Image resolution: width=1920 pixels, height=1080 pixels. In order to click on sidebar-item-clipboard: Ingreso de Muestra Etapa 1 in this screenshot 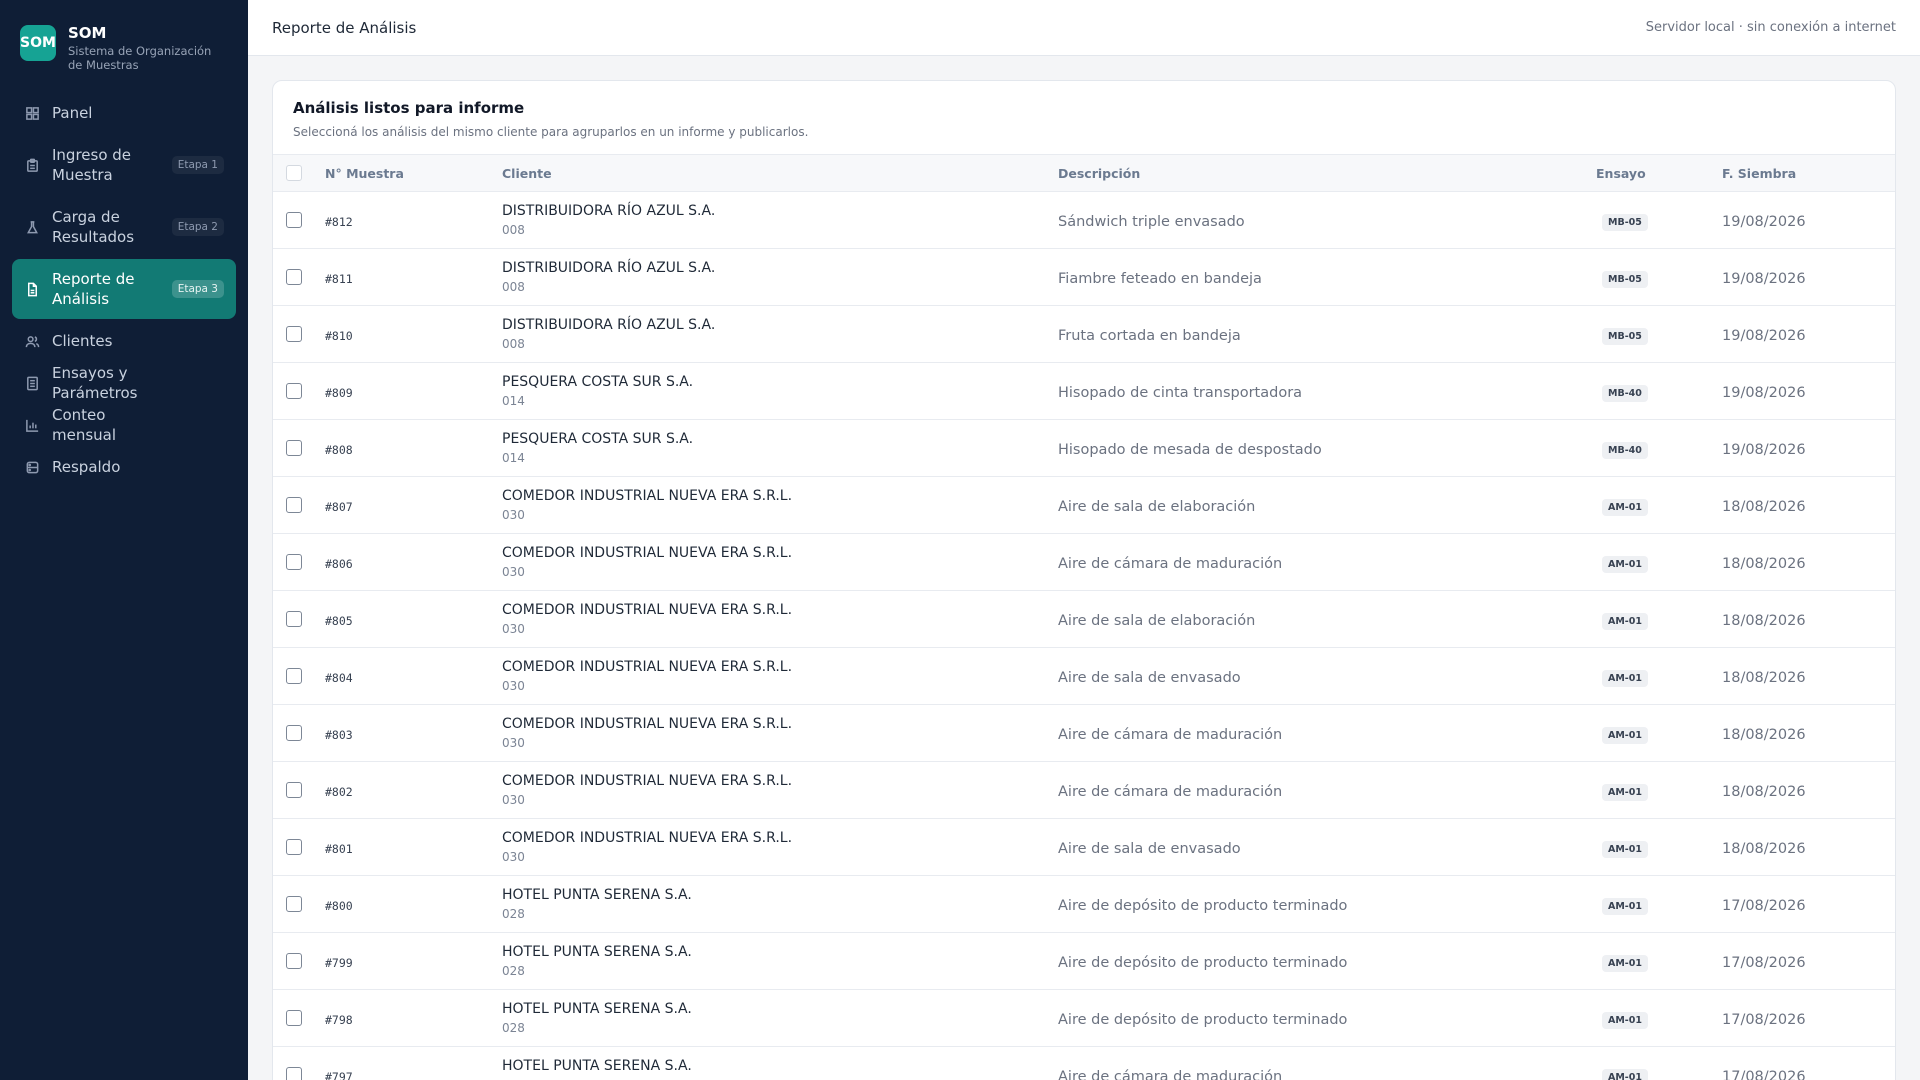, I will do `click(124, 165)`.